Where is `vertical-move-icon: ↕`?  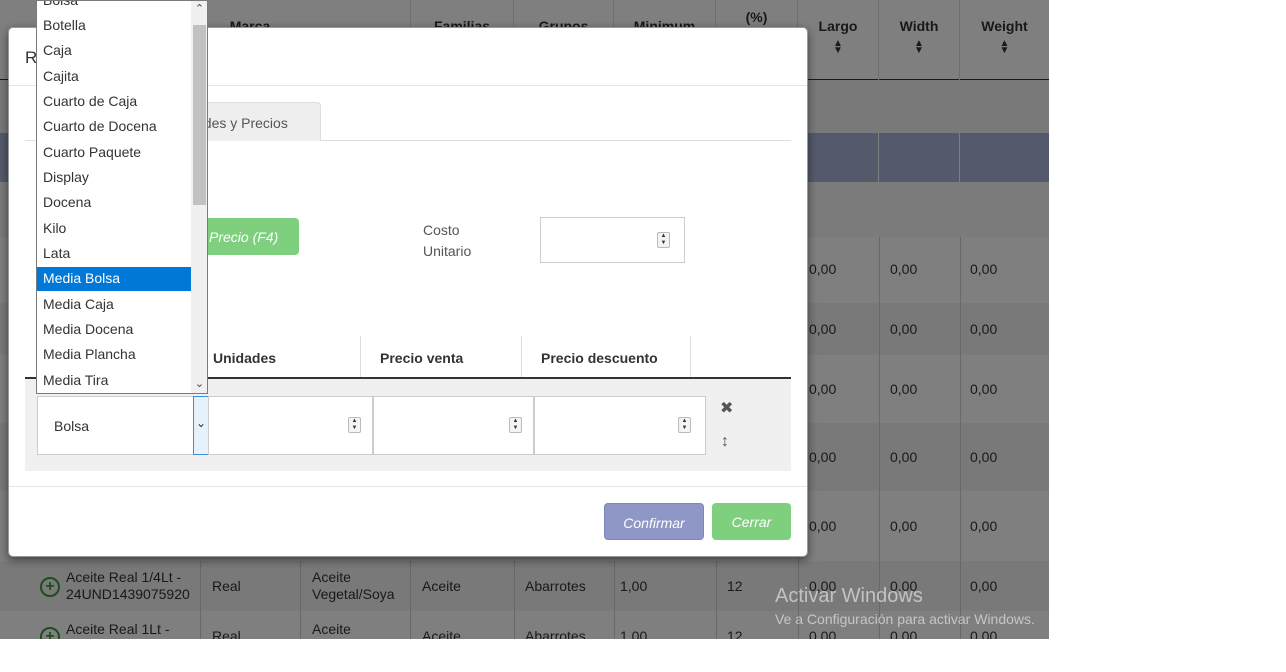 vertical-move-icon: ↕ is located at coordinates (725, 442).